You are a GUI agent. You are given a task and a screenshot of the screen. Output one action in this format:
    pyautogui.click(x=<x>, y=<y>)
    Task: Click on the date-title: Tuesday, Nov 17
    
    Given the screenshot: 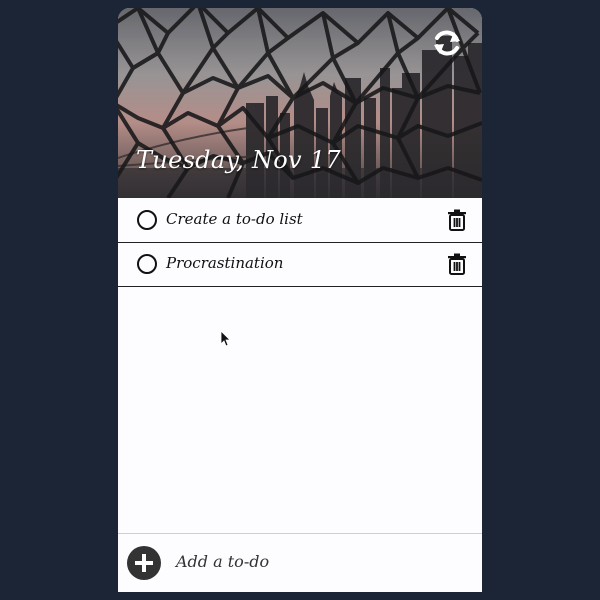 What is the action you would take?
    pyautogui.click(x=238, y=160)
    